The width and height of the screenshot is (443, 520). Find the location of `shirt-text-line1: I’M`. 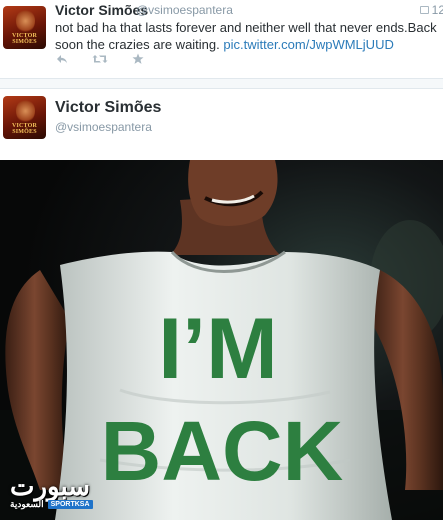

shirt-text-line1: I’M is located at coordinates (217, 349).